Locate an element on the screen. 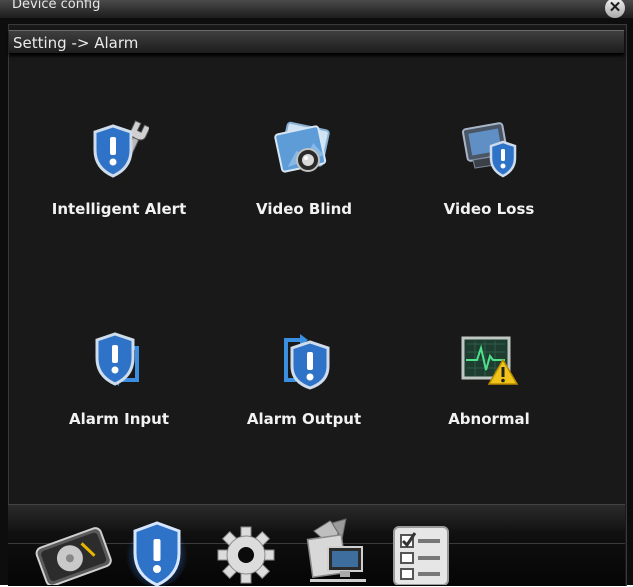 The width and height of the screenshot is (633, 587). bottom-toolbar is located at coordinates (316, 545).